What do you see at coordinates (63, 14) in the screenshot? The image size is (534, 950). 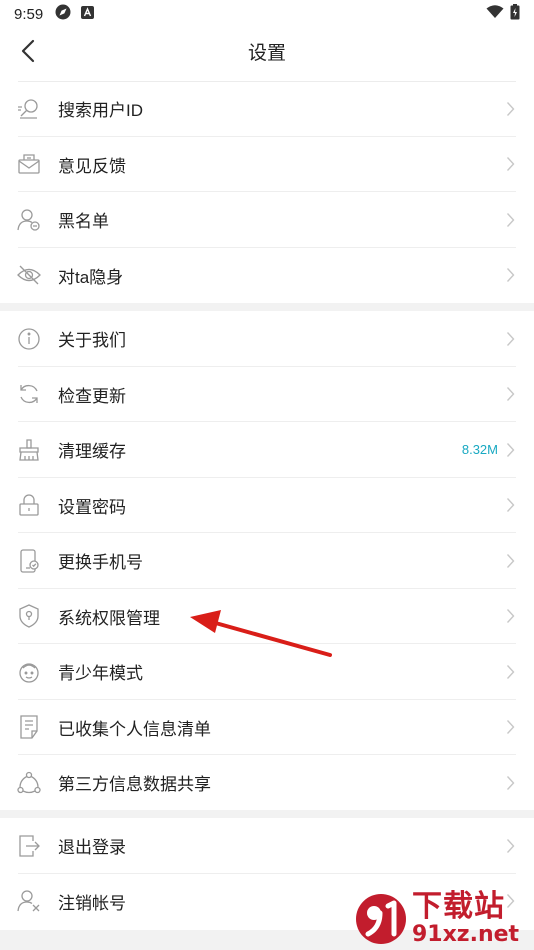 I see `compass-icon` at bounding box center [63, 14].